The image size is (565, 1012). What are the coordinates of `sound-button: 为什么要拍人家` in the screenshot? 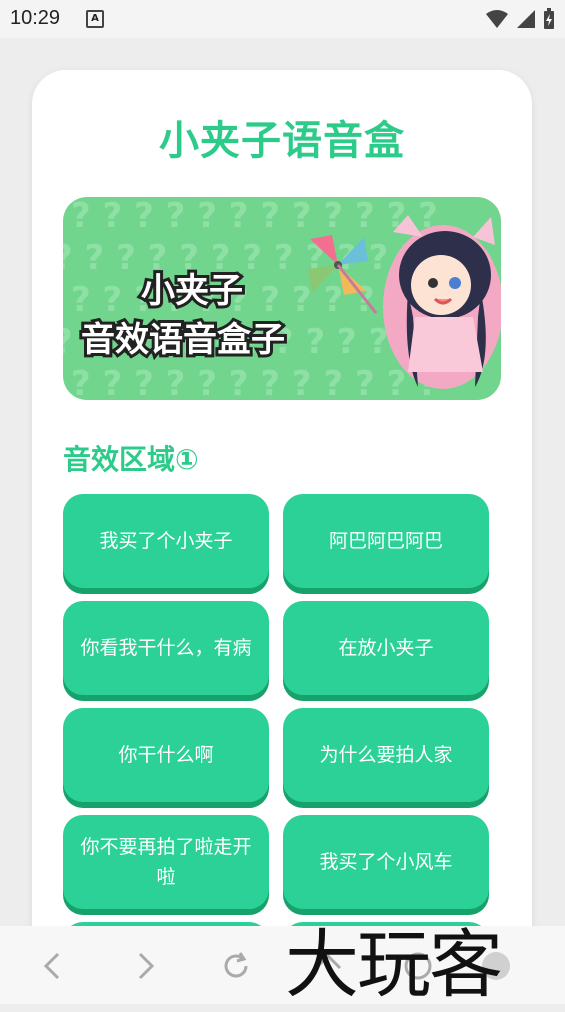 It's located at (386, 755).